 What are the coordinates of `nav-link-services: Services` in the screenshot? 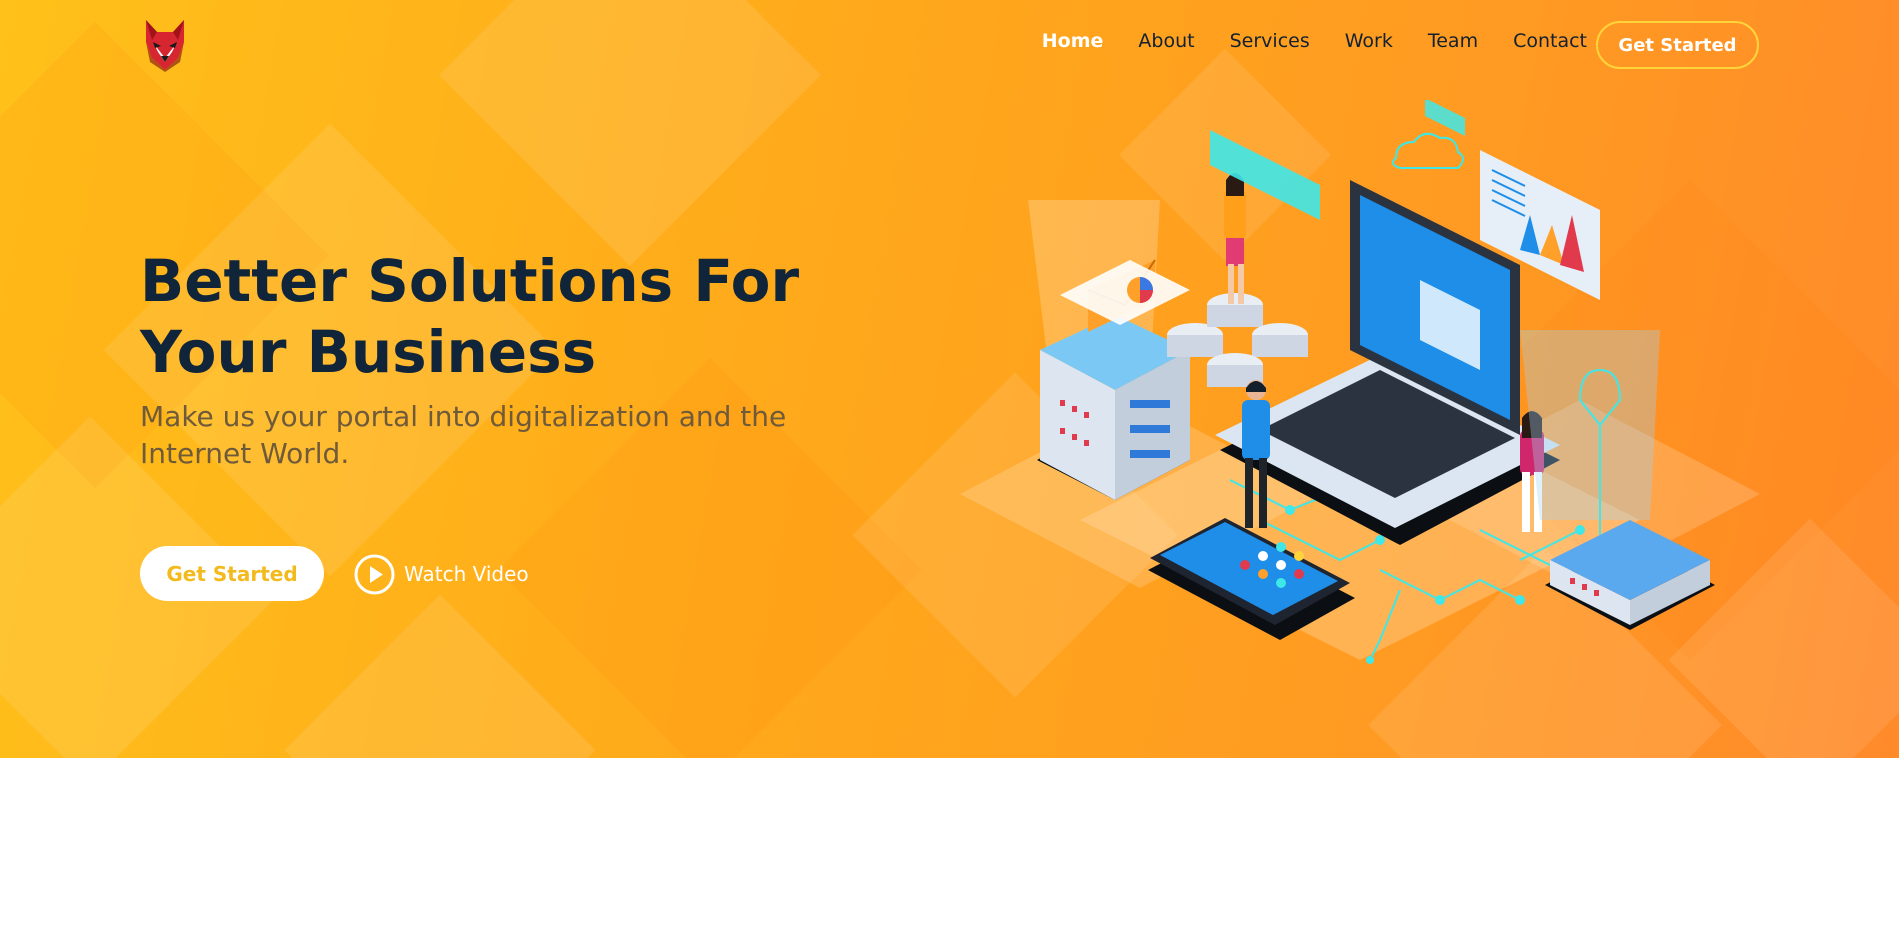 It's located at (1270, 41).